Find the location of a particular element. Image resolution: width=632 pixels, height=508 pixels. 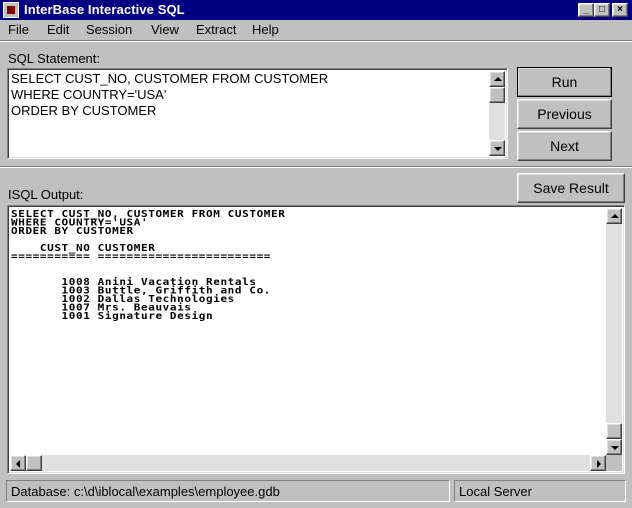

scroll-down-button is located at coordinates (497, 148).